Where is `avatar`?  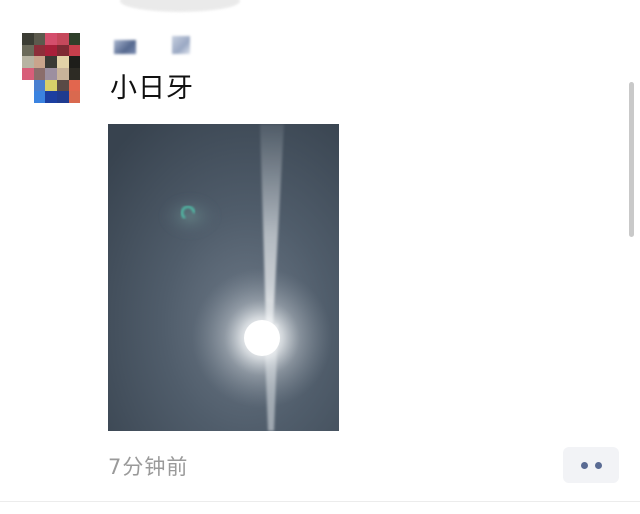
avatar is located at coordinates (57, 68).